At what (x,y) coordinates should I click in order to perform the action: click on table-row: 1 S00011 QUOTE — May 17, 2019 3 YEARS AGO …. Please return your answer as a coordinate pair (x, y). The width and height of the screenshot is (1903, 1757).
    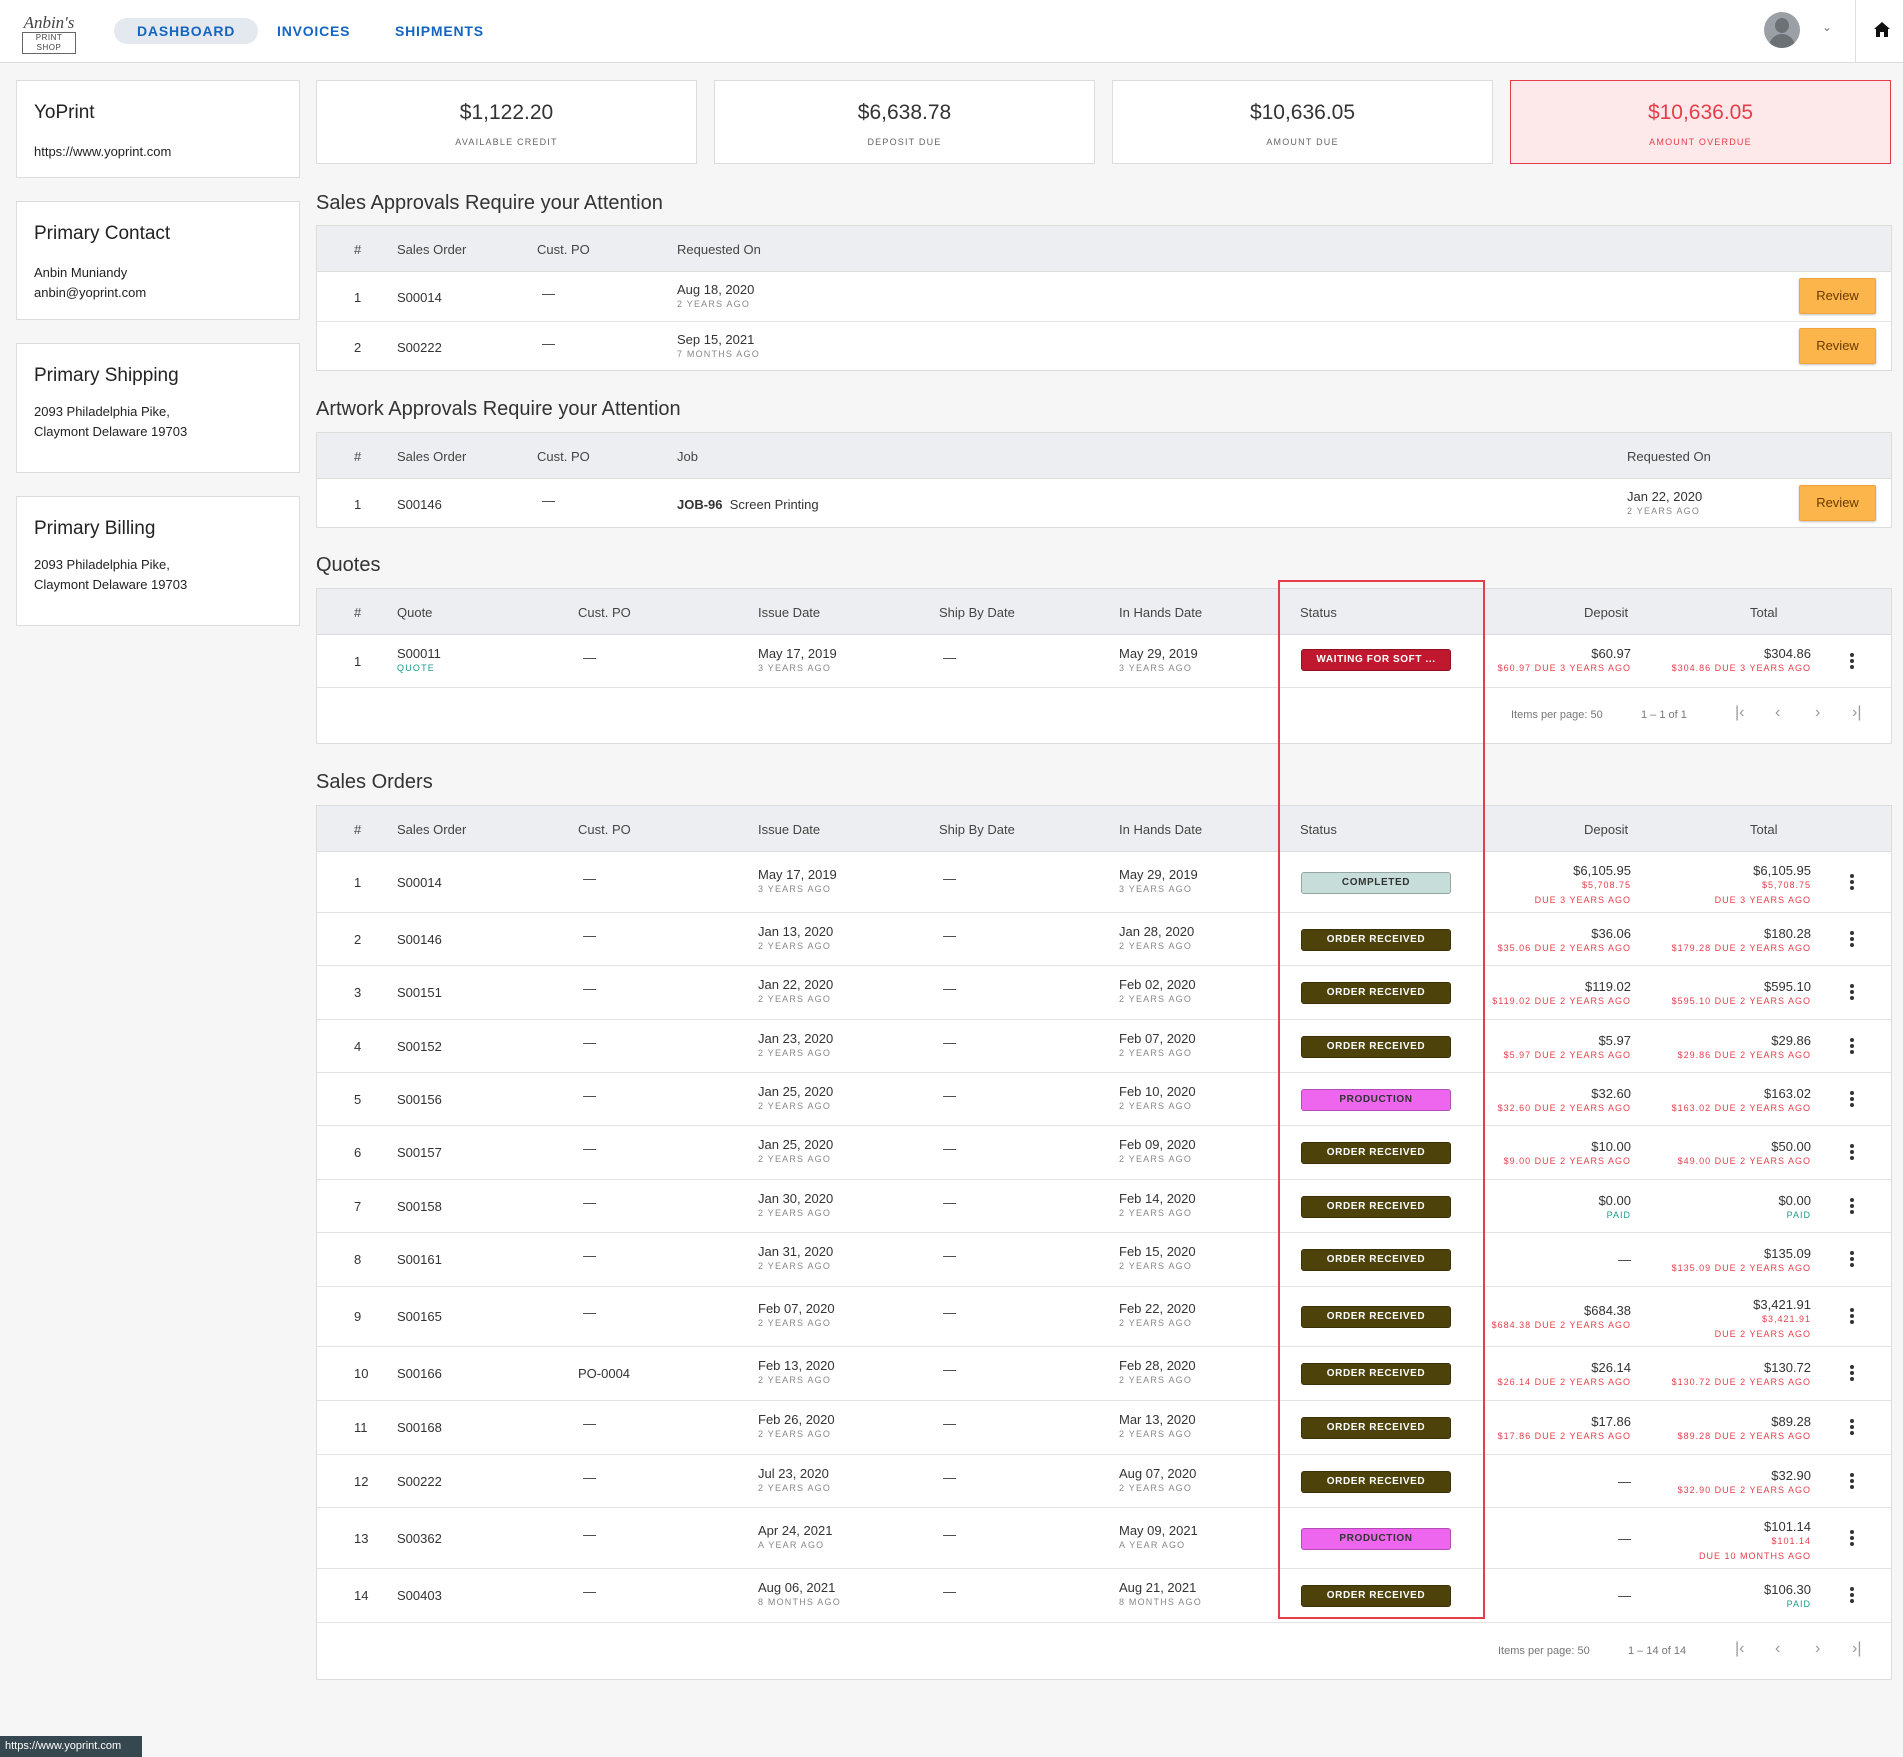
    Looking at the image, I should click on (1104, 661).